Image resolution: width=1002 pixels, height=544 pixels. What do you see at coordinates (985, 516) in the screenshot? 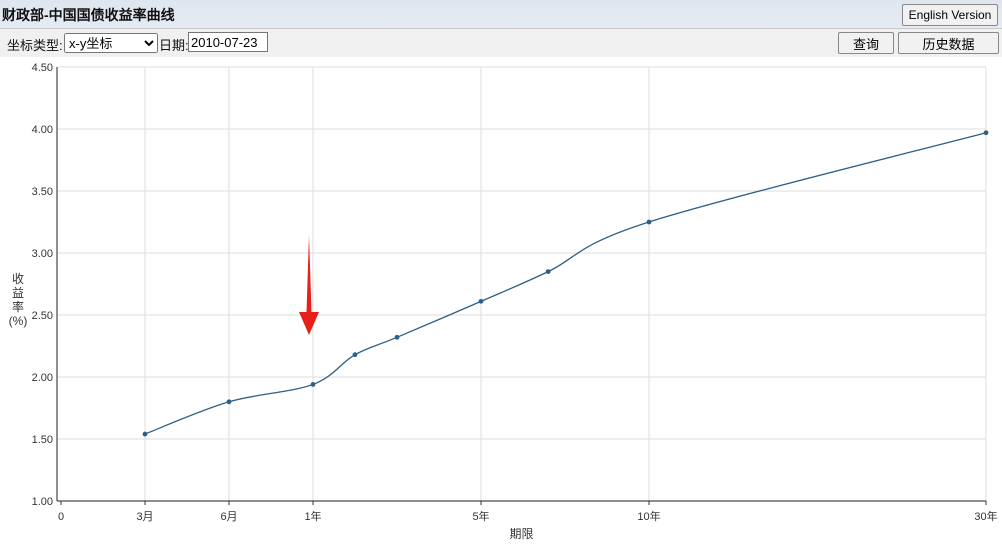
I see `x-tick-label: 30年` at bounding box center [985, 516].